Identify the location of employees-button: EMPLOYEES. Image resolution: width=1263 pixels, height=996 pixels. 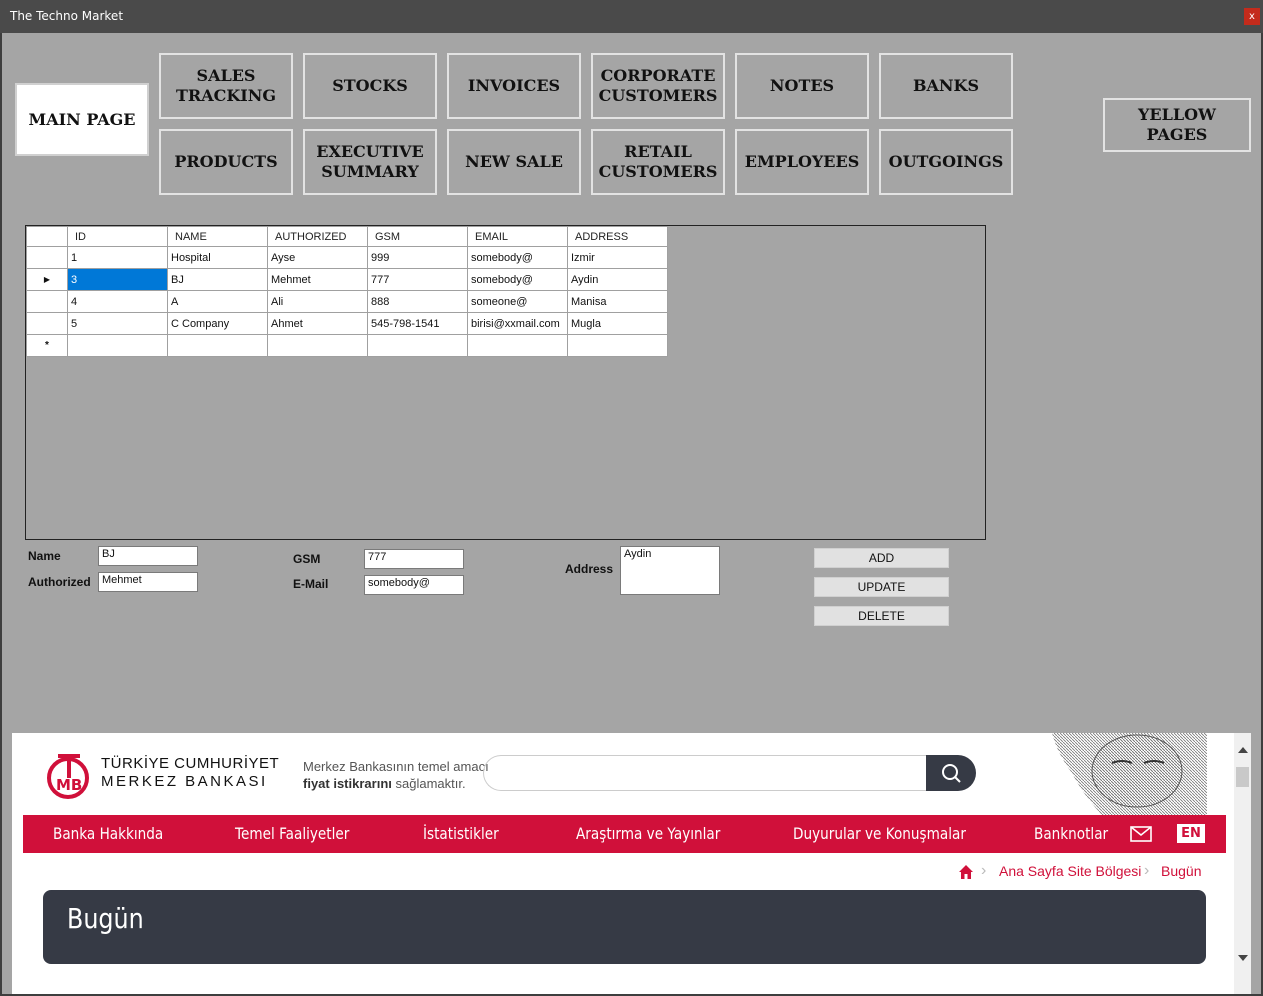
(802, 162).